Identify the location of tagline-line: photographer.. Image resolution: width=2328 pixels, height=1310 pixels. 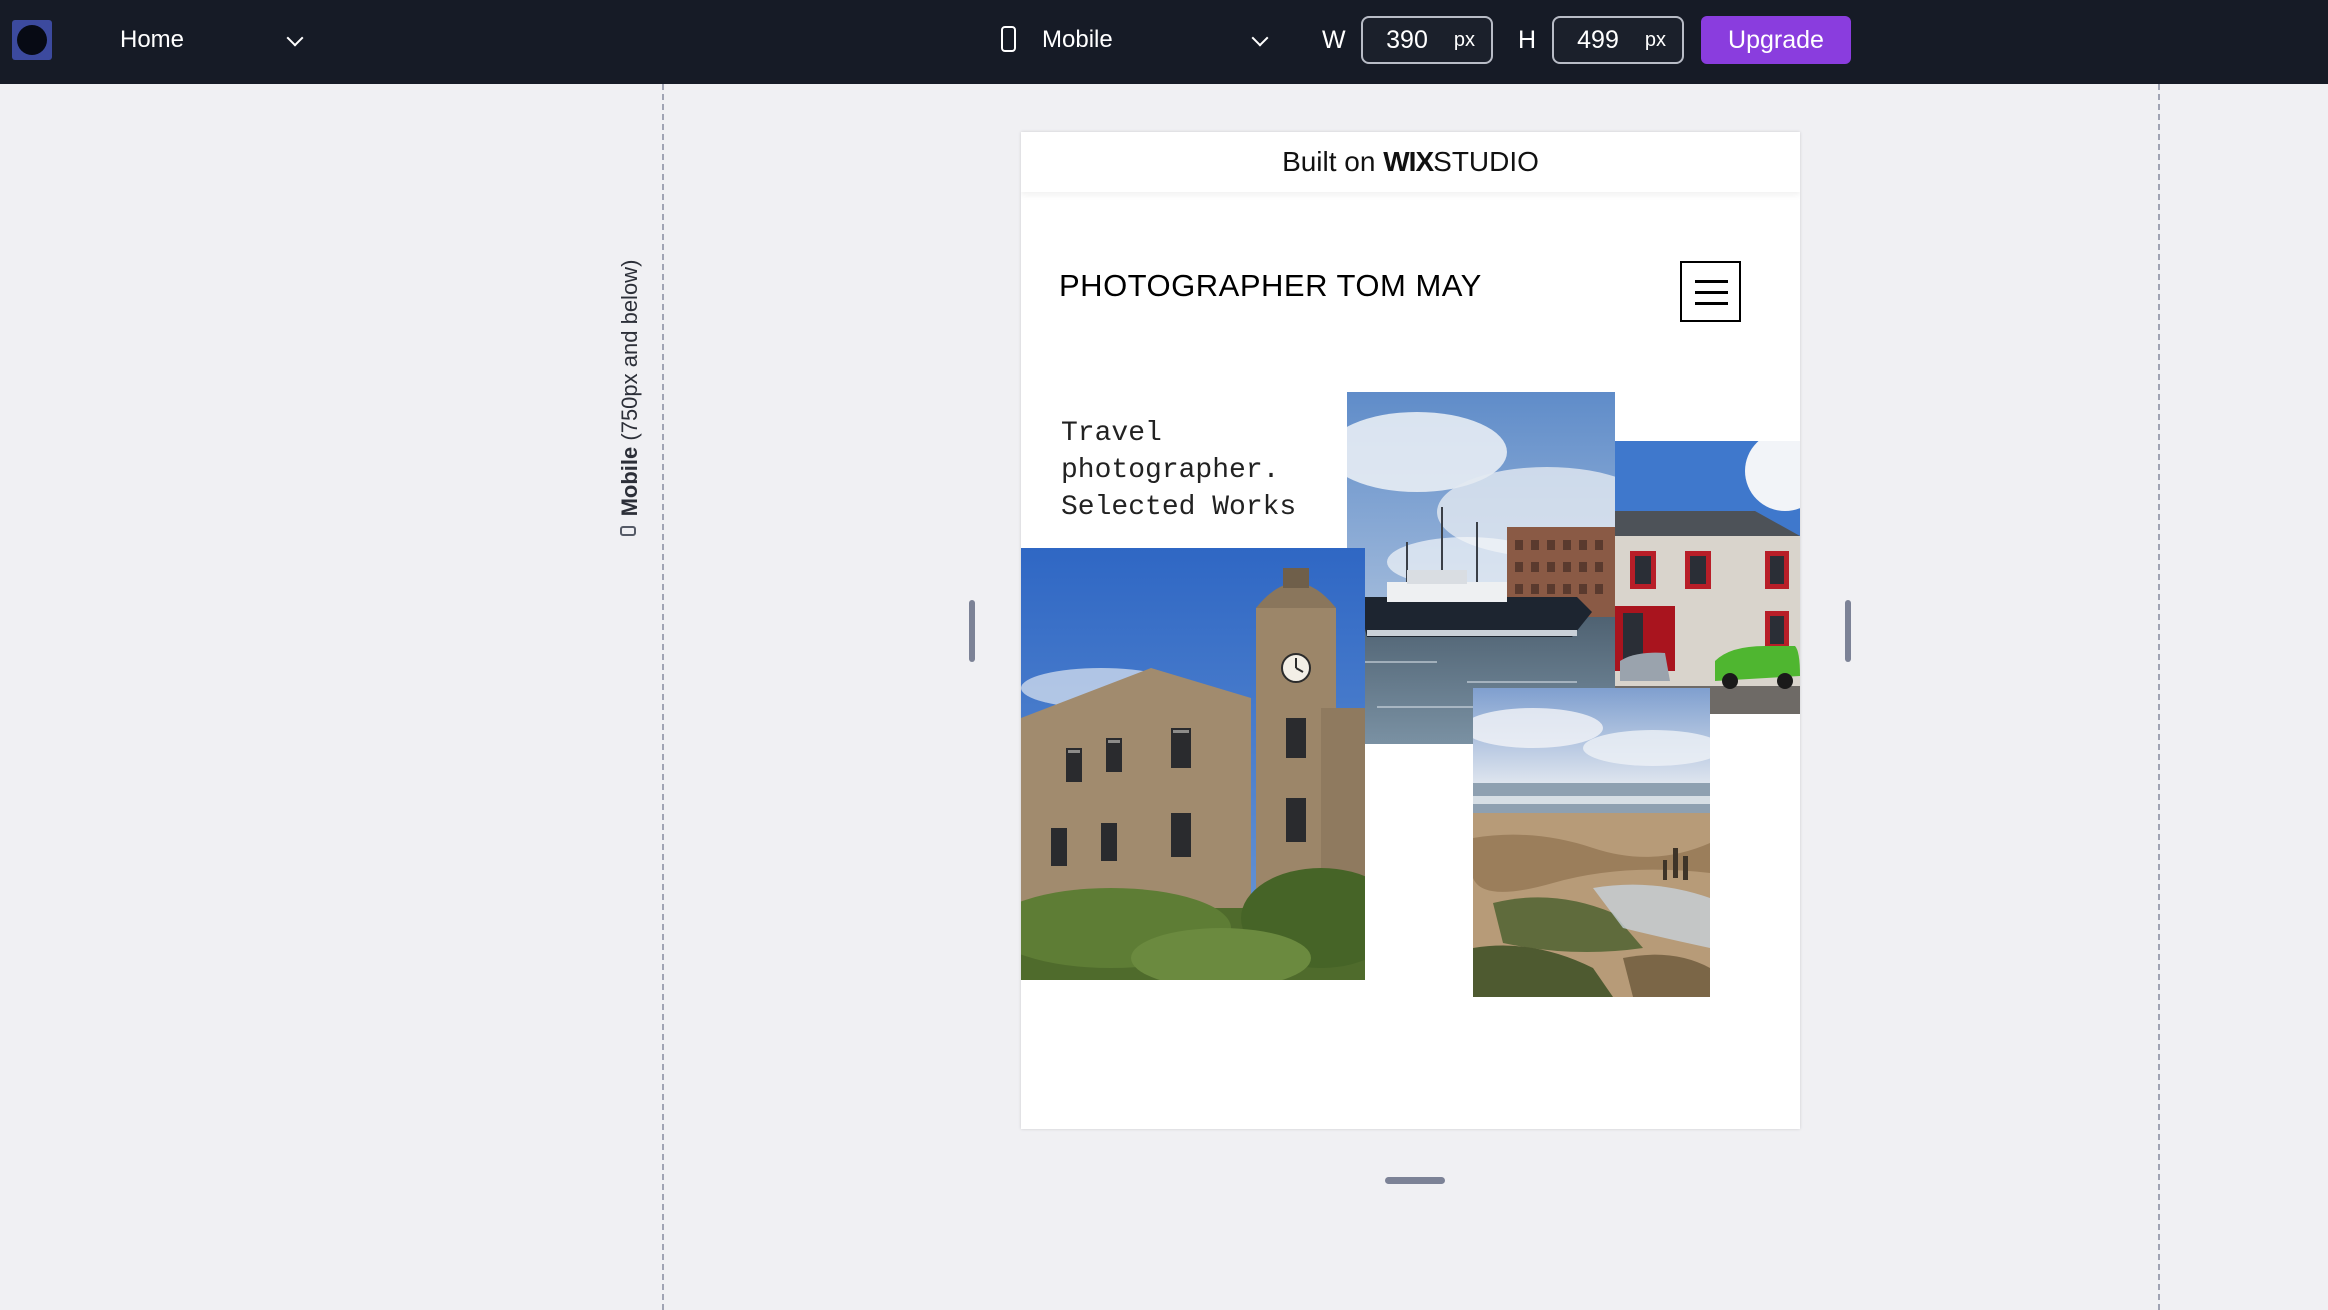
(1170, 470).